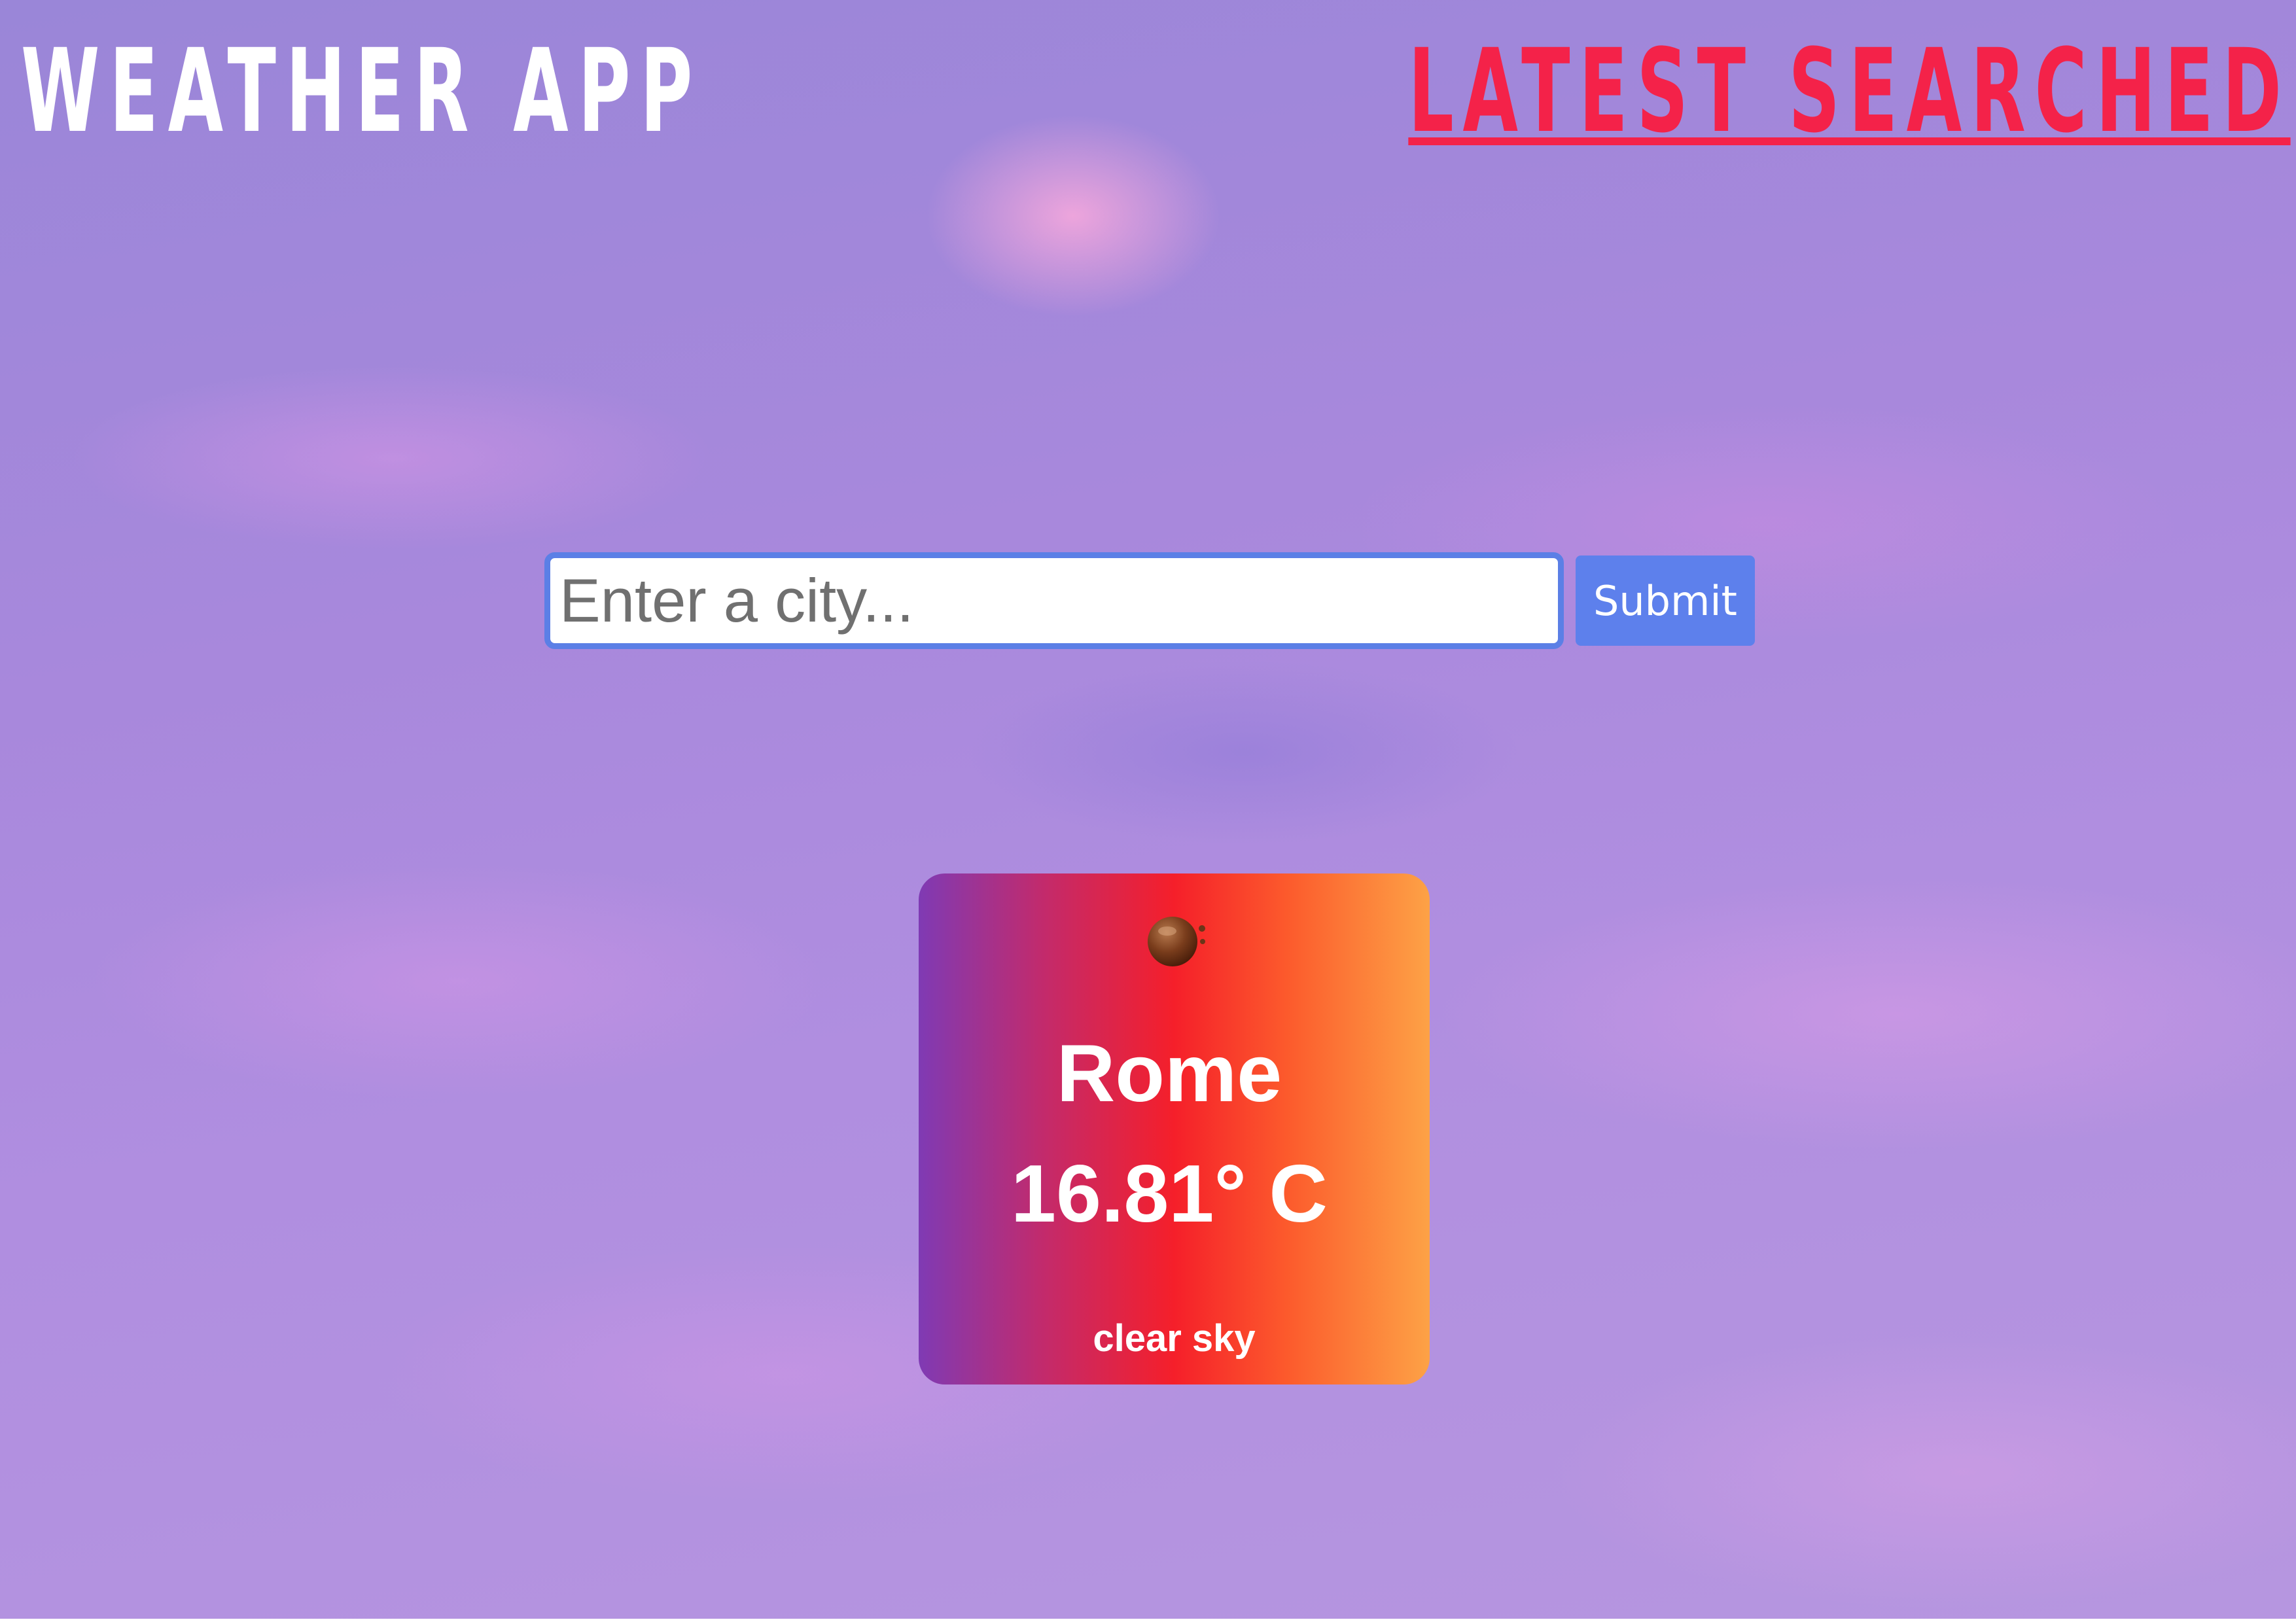  What do you see at coordinates (1174, 1128) in the screenshot?
I see `weather-card: Rome 16.81° C clear sky` at bounding box center [1174, 1128].